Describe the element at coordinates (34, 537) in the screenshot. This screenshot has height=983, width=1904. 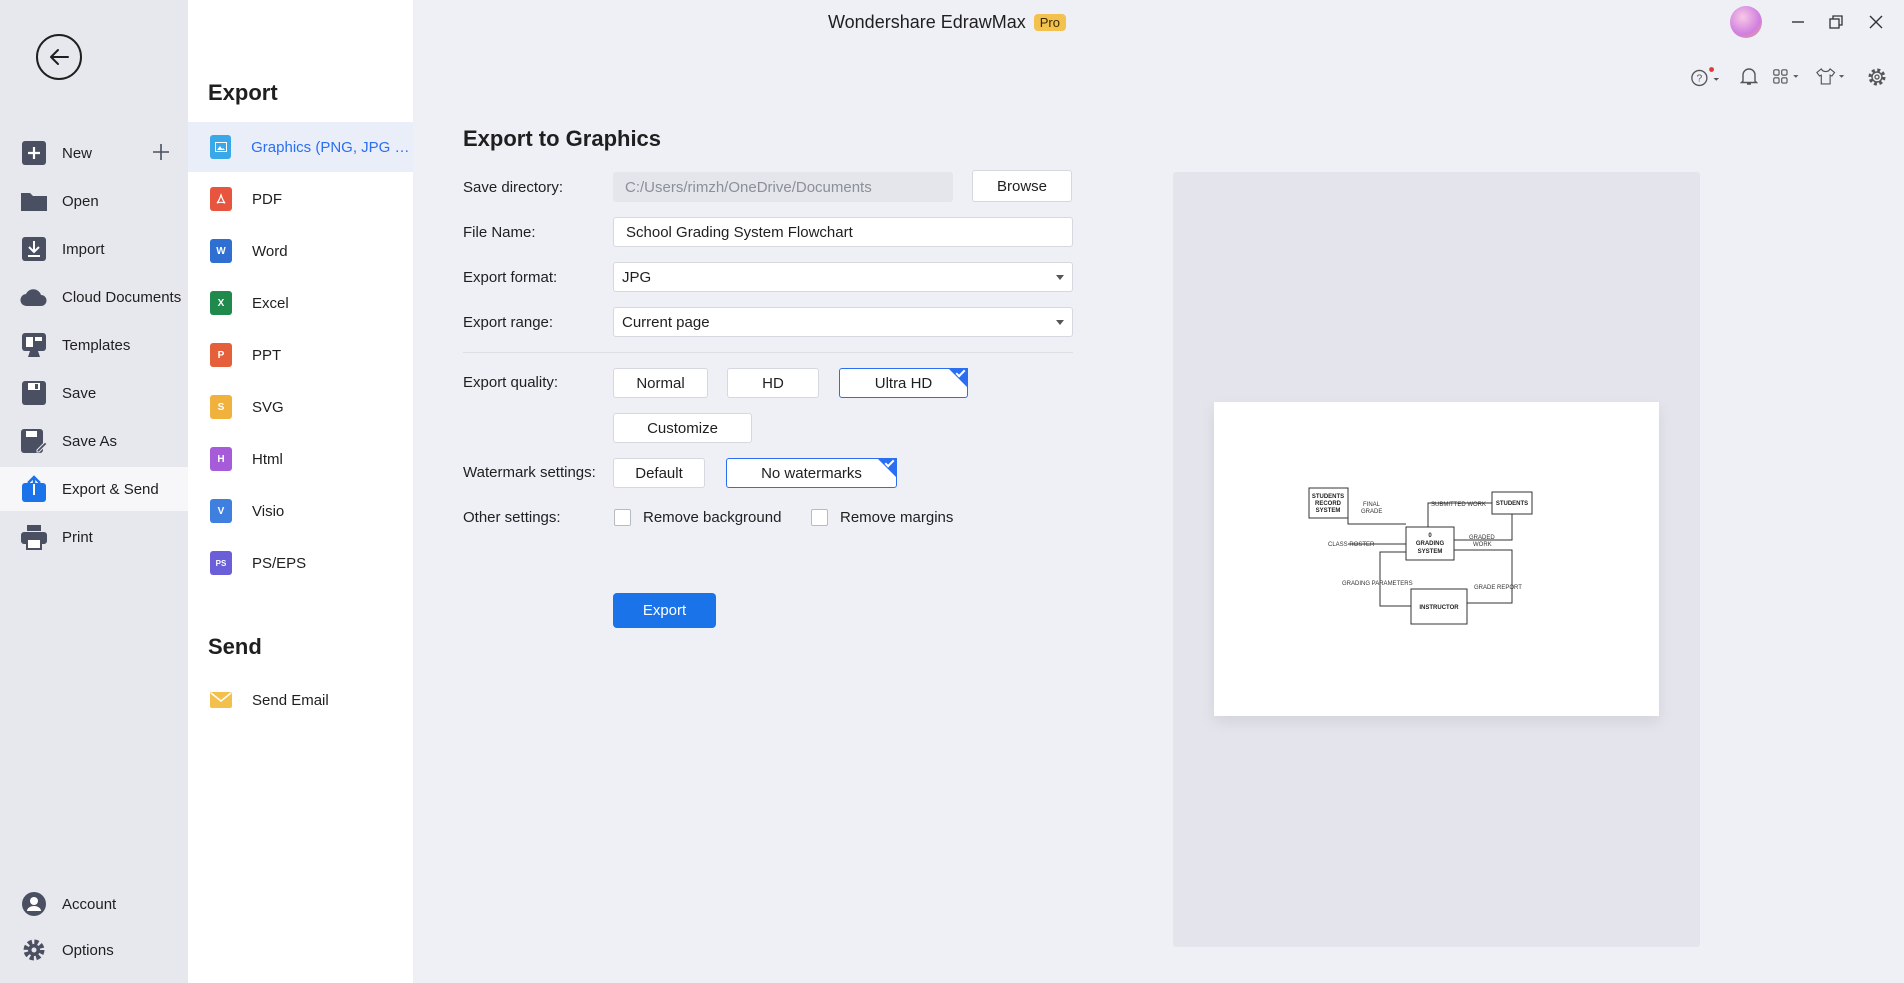
I see `print-icon` at that location.